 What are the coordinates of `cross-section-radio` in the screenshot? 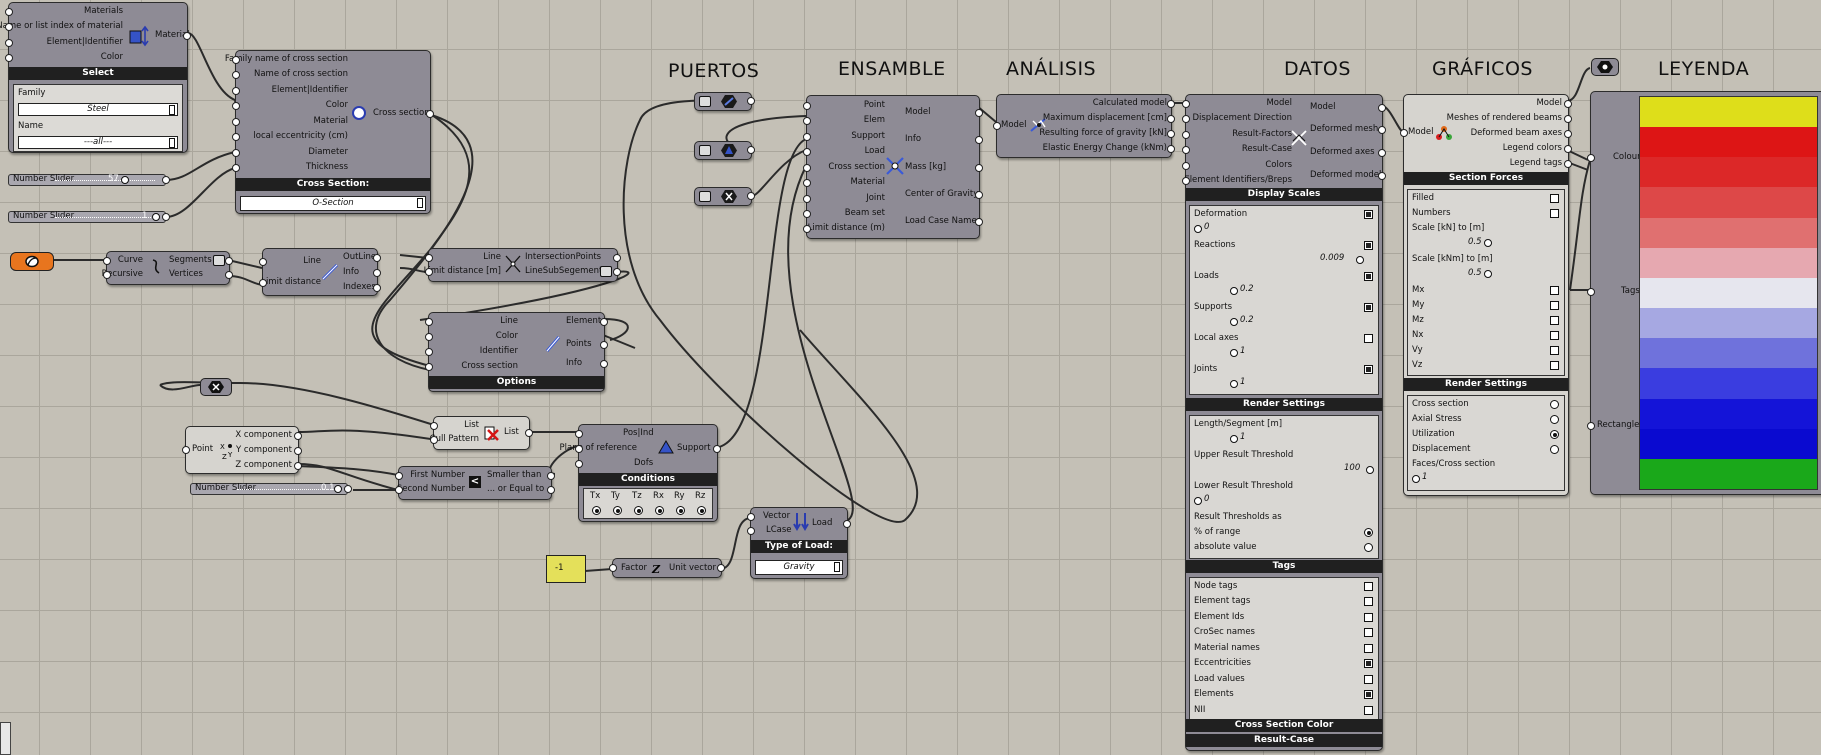 It's located at (1554, 404).